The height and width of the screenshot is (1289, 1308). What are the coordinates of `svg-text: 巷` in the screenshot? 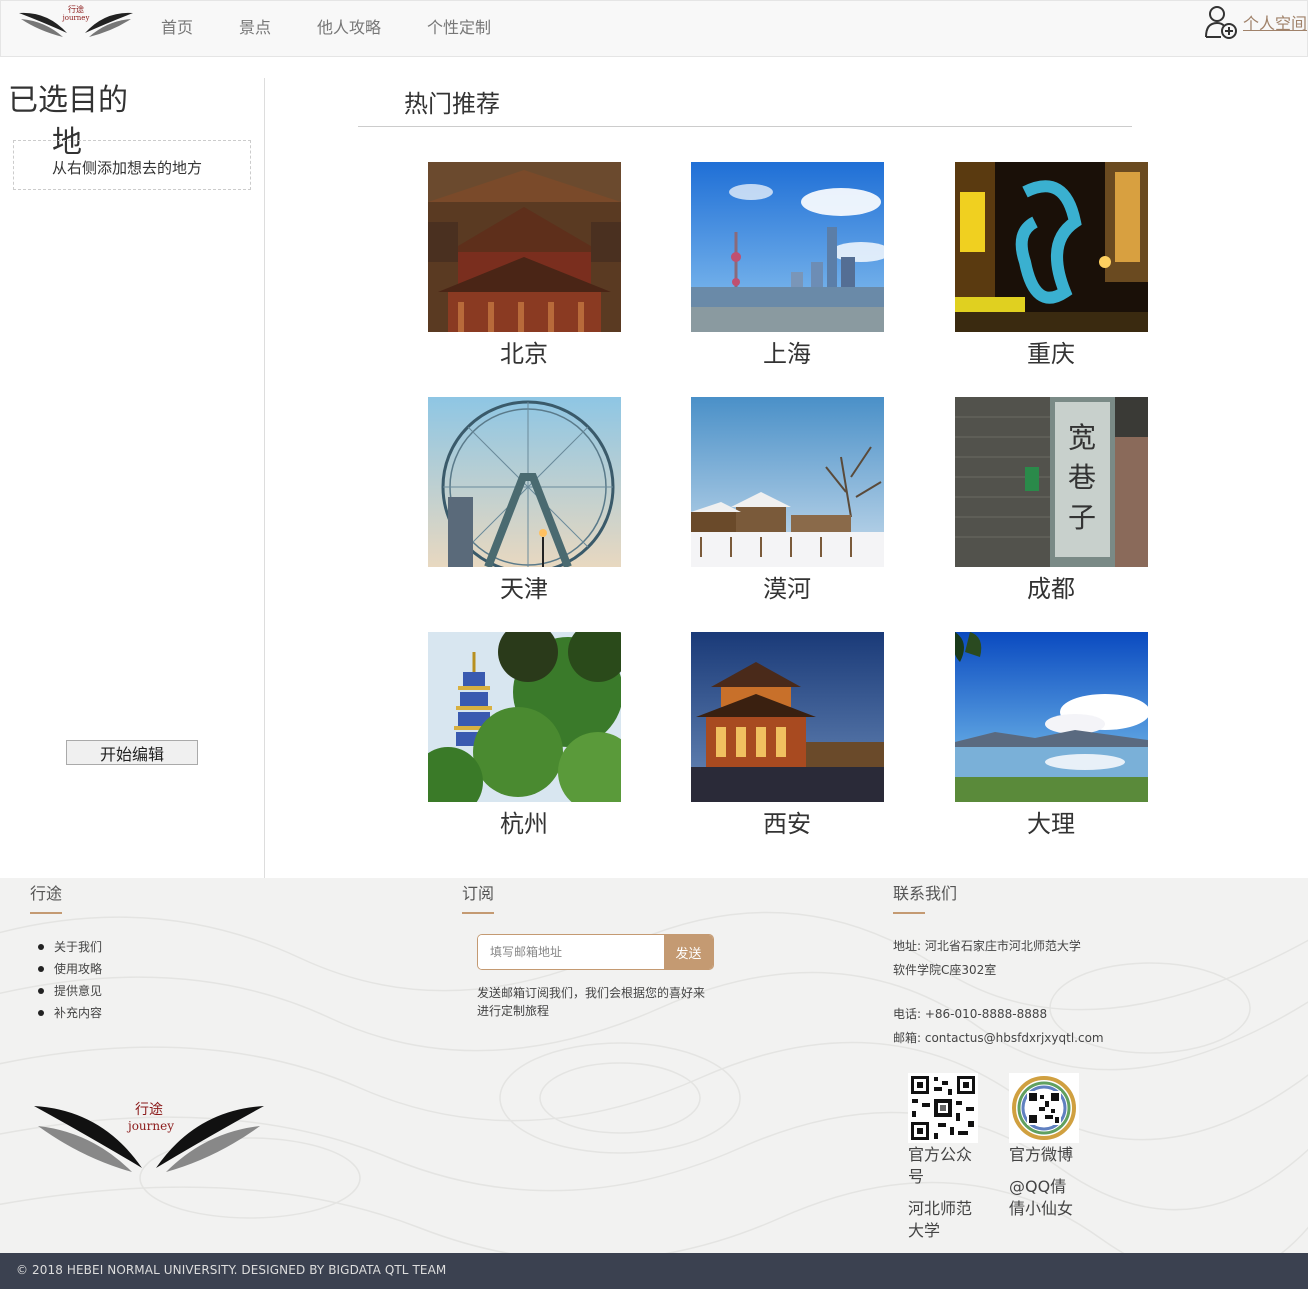 It's located at (1082, 477).